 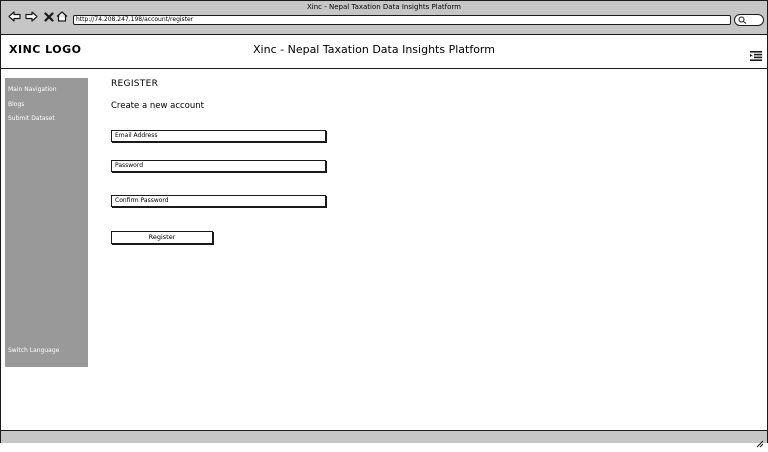 I want to click on forward-arrow-icon, so click(x=31, y=16).